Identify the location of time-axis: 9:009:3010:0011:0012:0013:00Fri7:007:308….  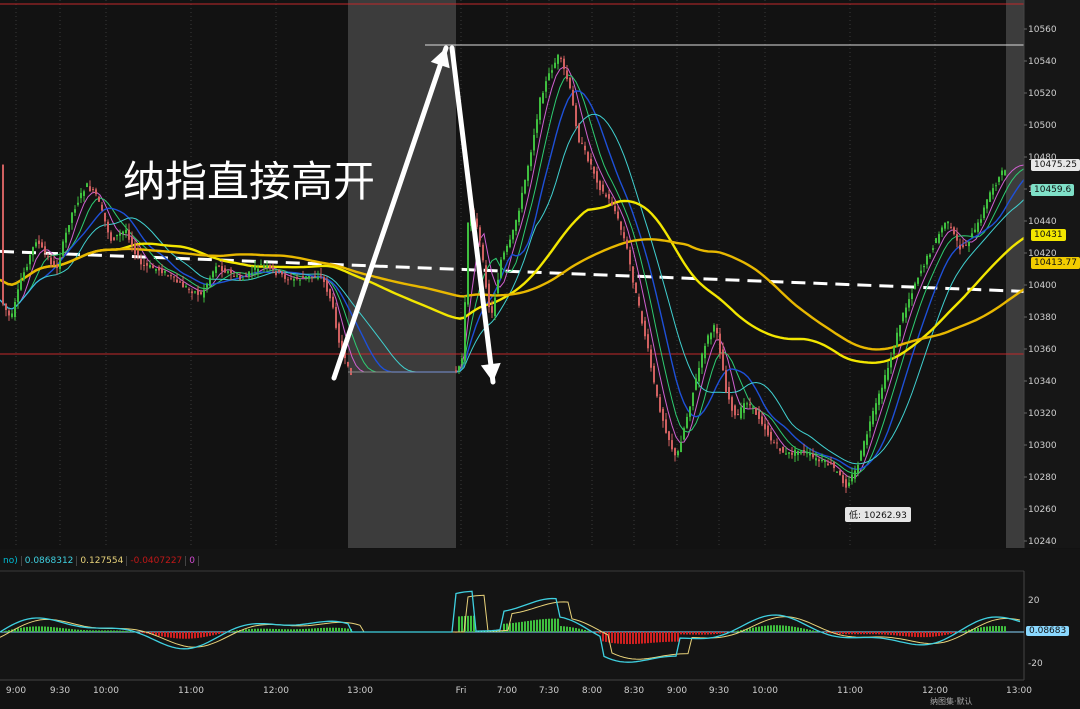
(540, 692).